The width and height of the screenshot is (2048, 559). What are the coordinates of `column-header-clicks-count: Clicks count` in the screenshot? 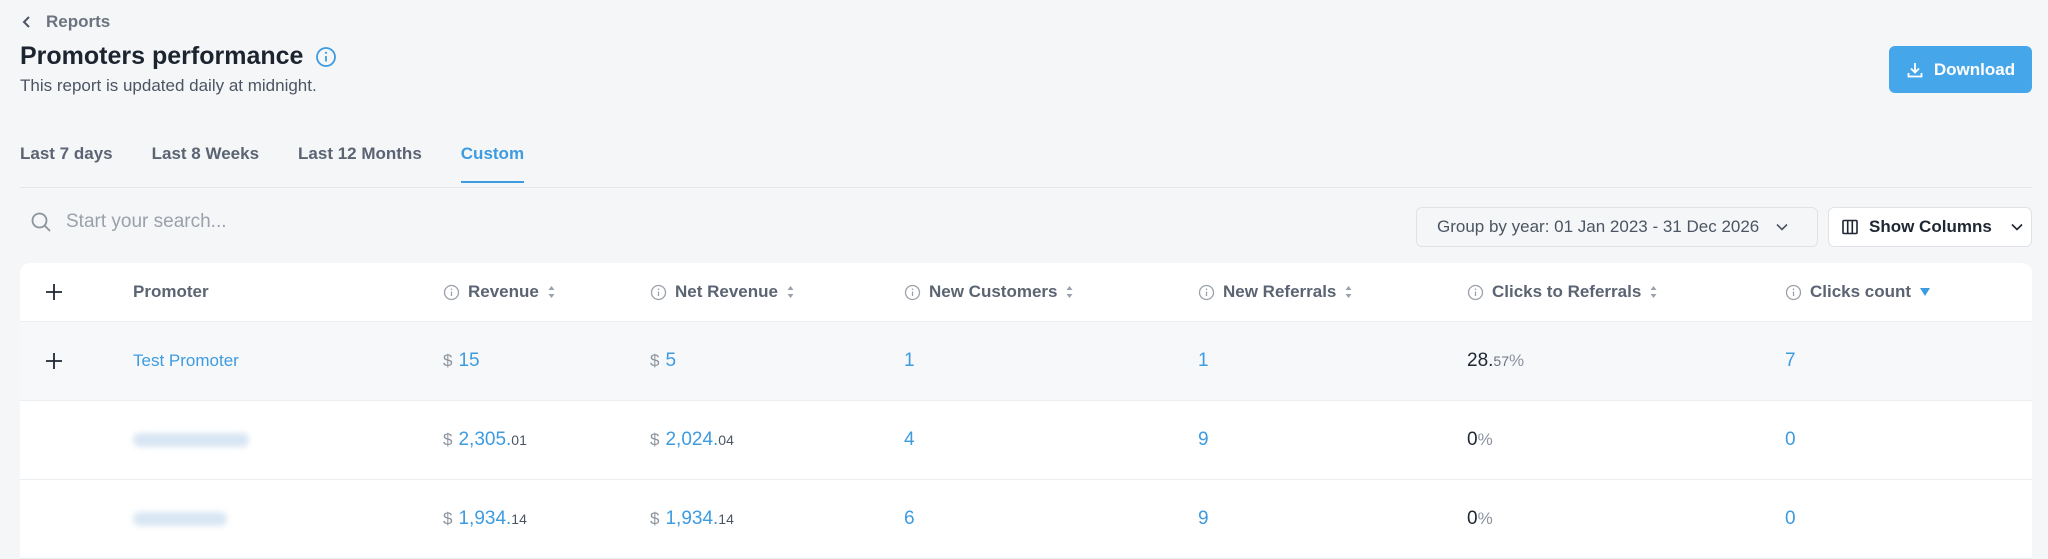 It's located at (1858, 292).